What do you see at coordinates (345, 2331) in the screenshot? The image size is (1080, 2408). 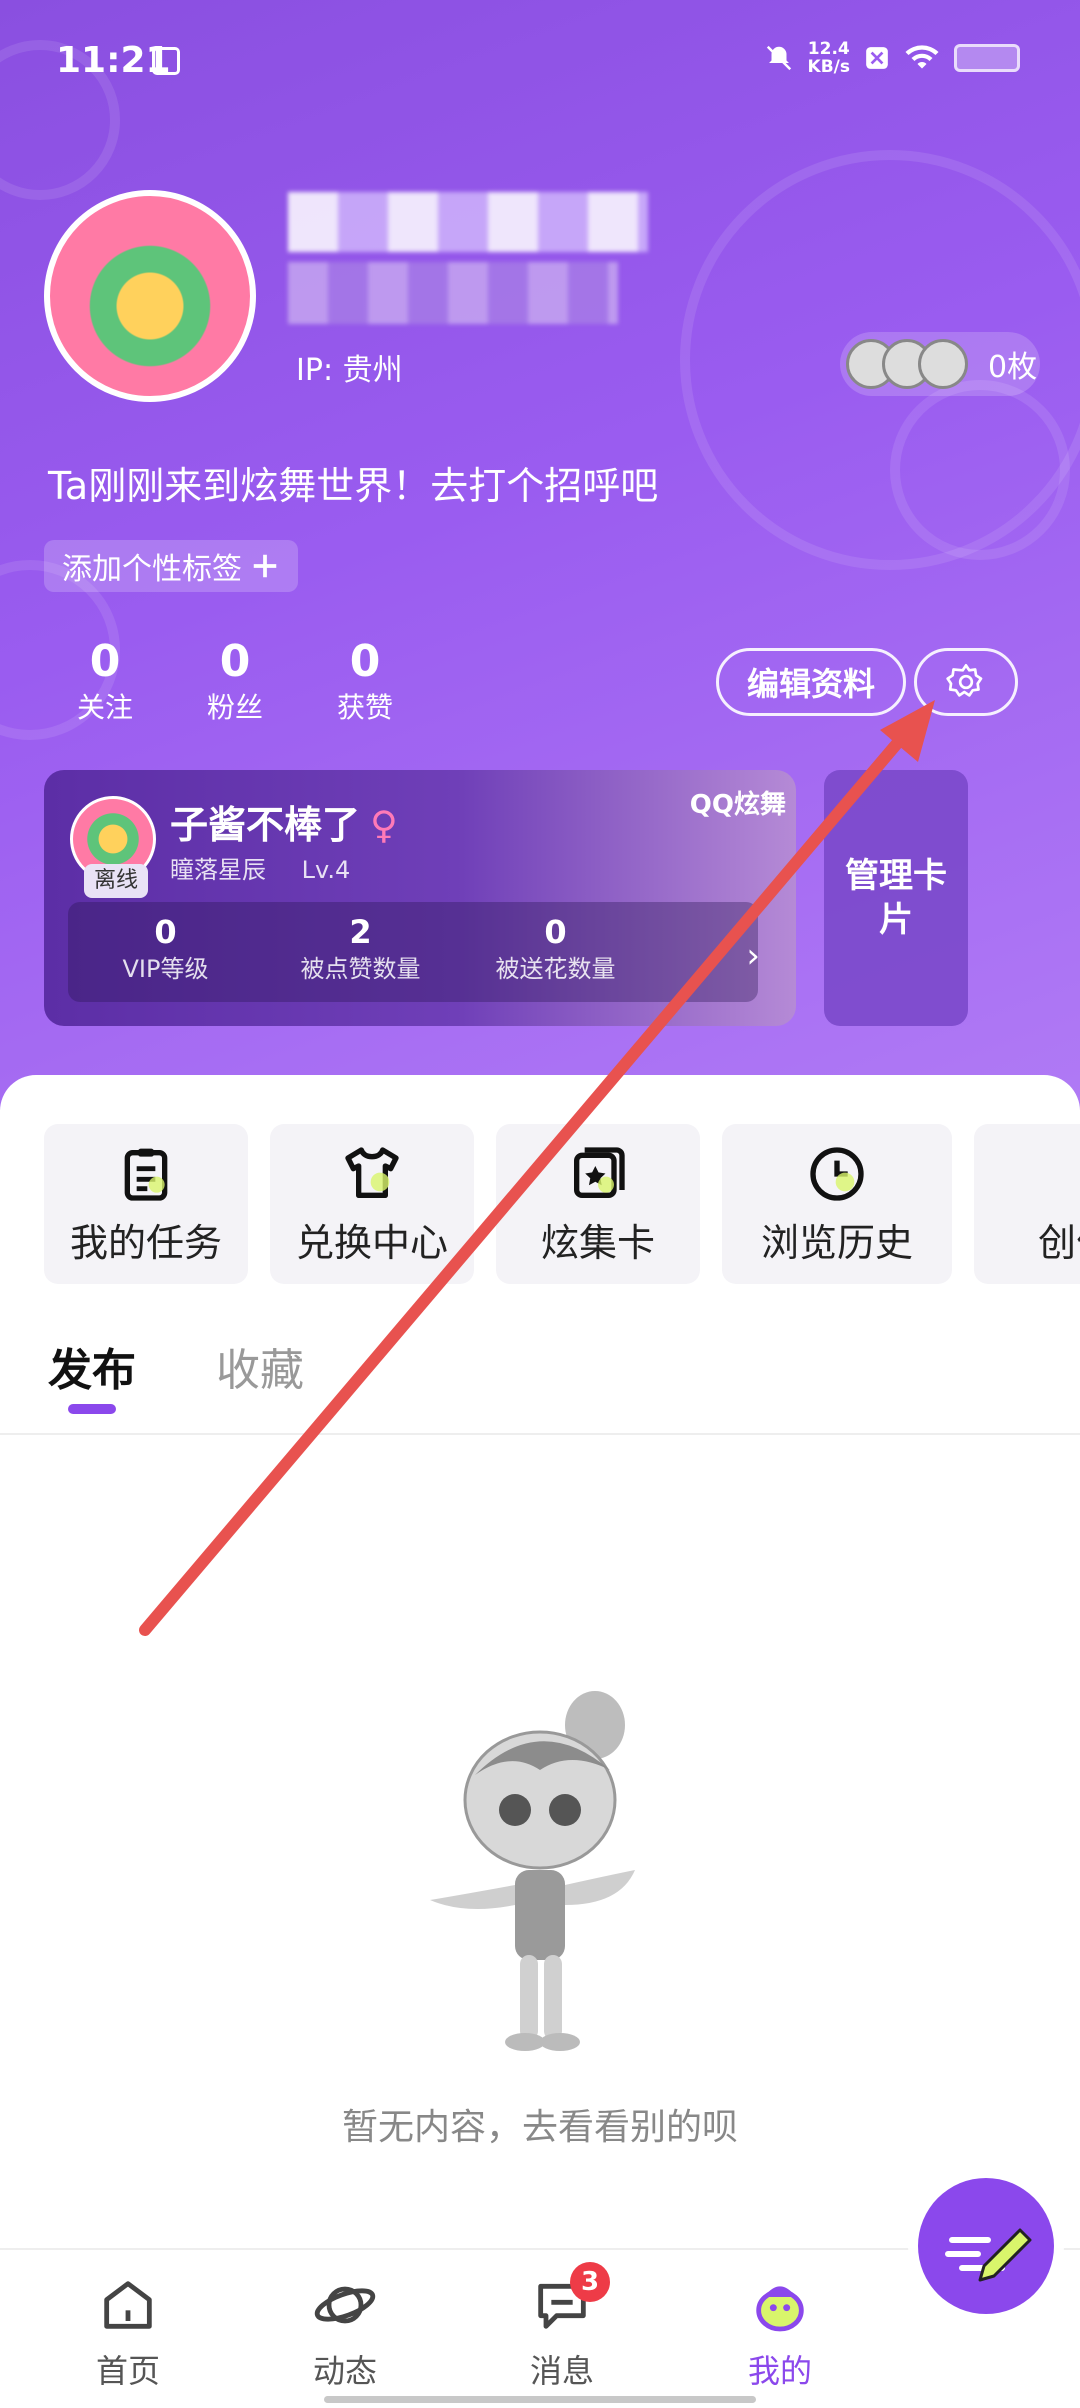 I see `nav-feed: 动态` at bounding box center [345, 2331].